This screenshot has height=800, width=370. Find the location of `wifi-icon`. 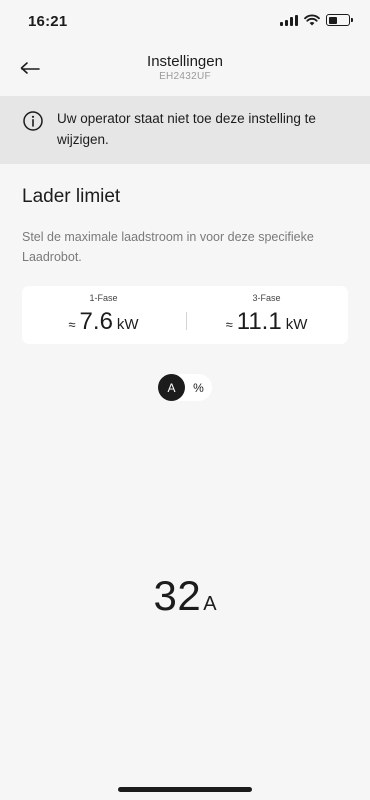

wifi-icon is located at coordinates (312, 20).